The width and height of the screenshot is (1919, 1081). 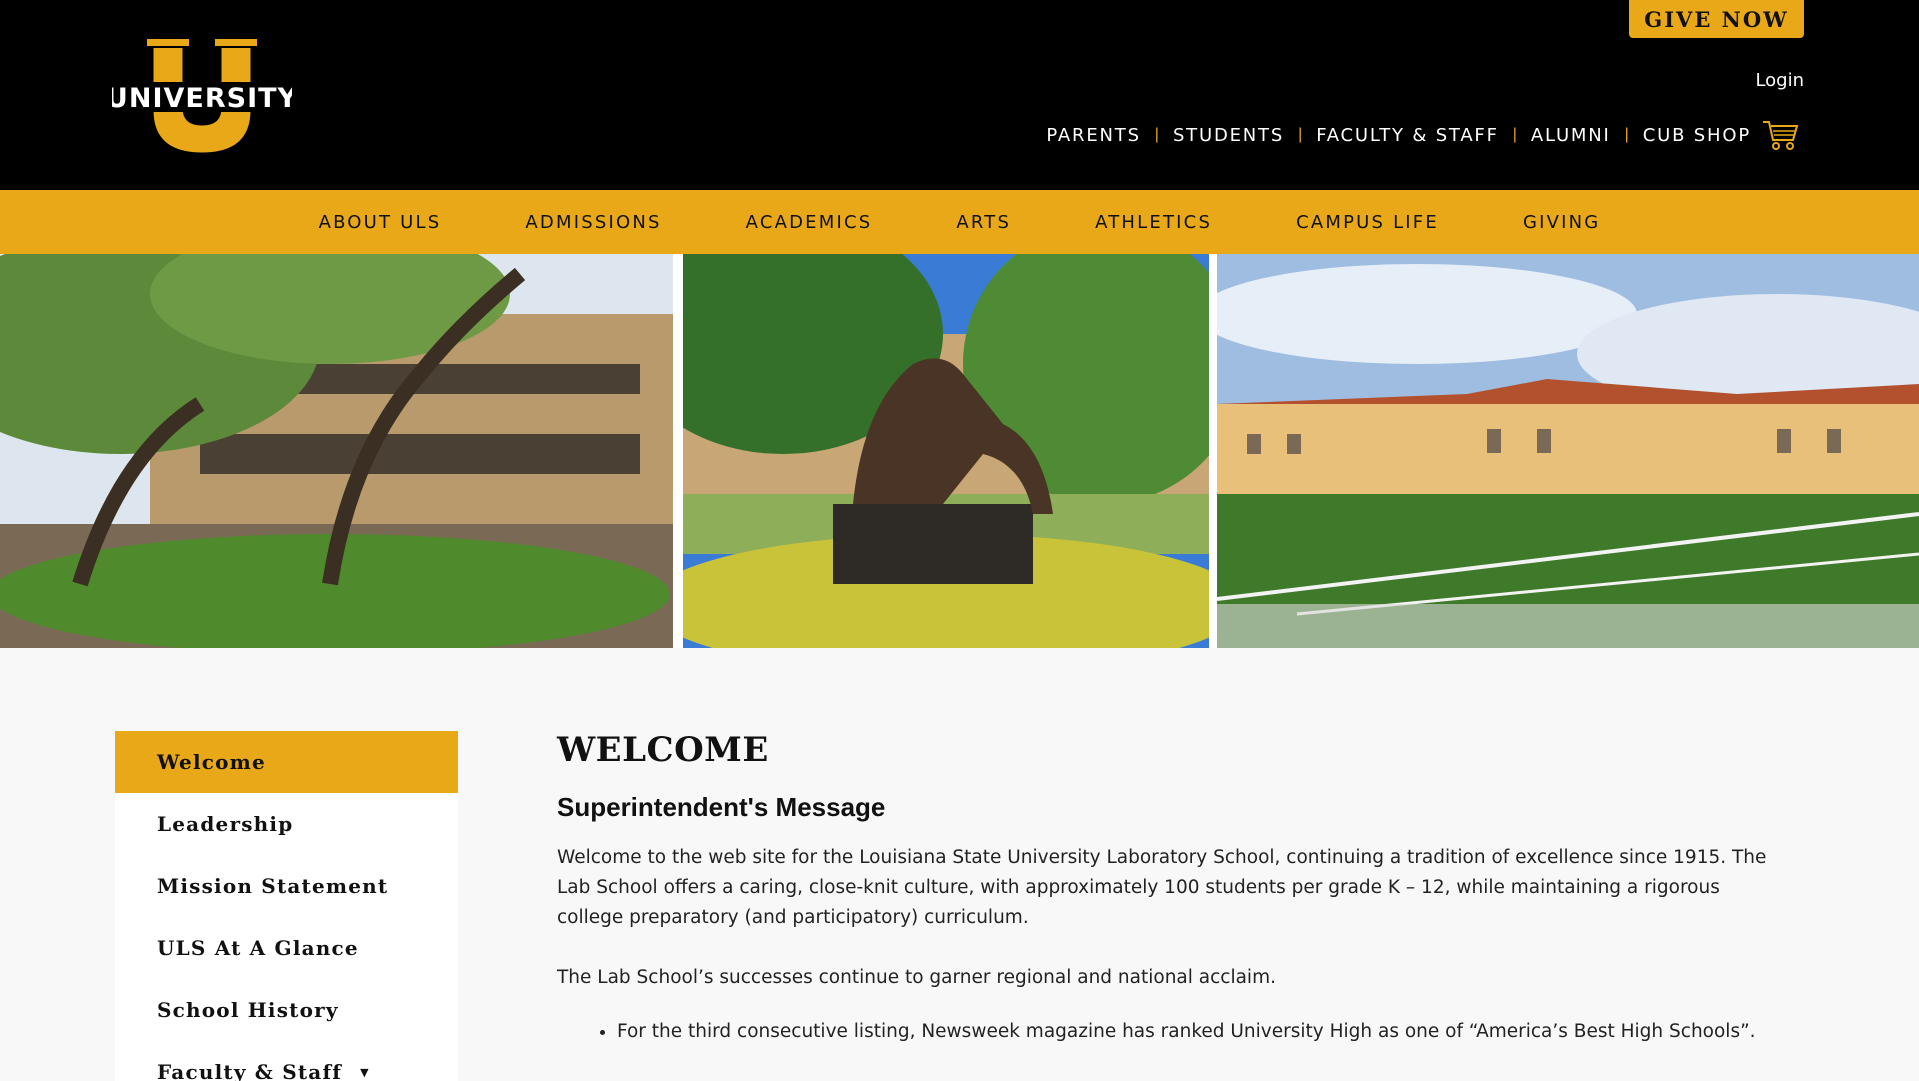 What do you see at coordinates (946, 451) in the screenshot?
I see `tiger-statue-photo` at bounding box center [946, 451].